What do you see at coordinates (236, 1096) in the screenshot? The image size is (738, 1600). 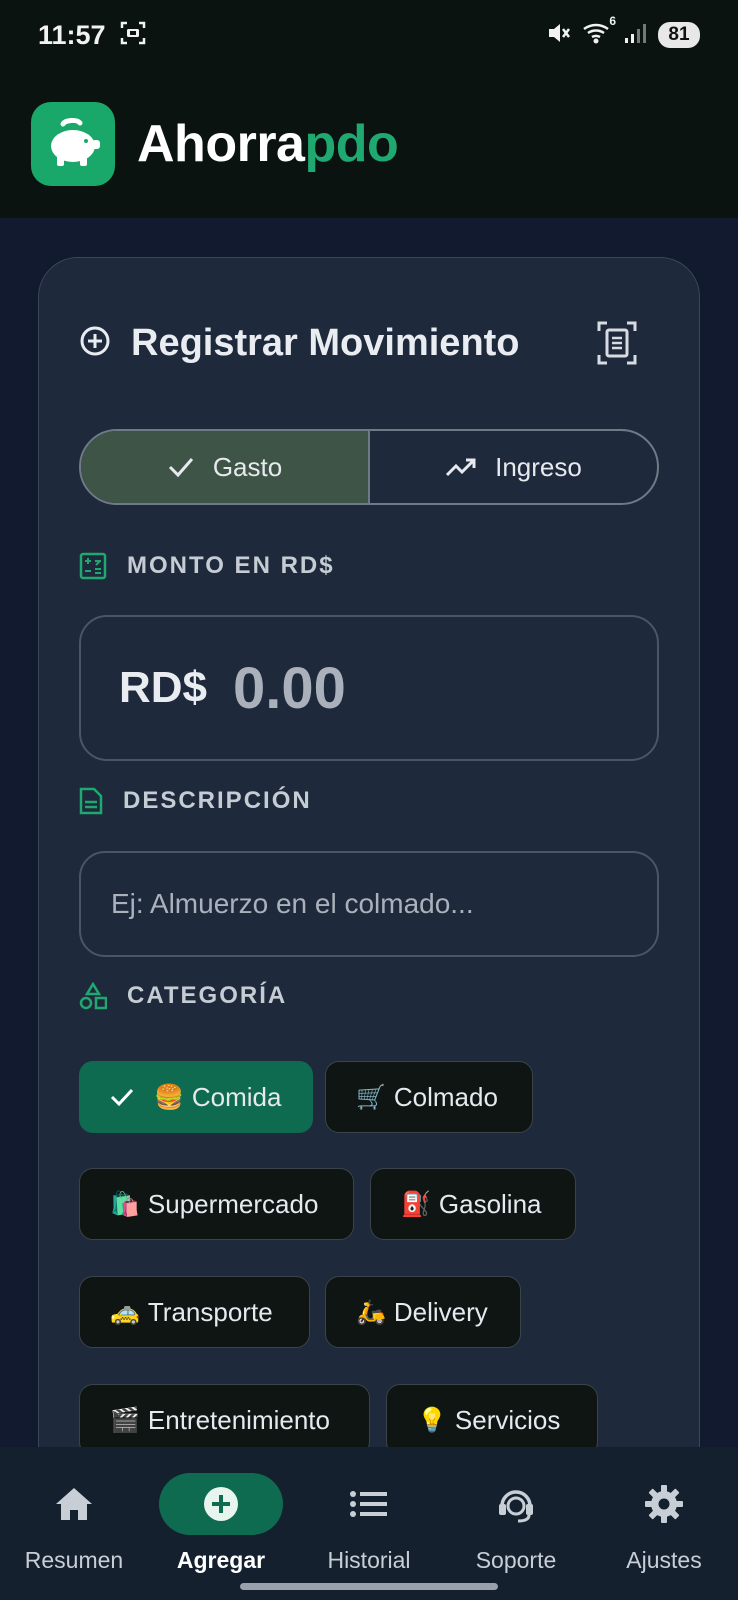 I see `category-chip-label: Comida` at bounding box center [236, 1096].